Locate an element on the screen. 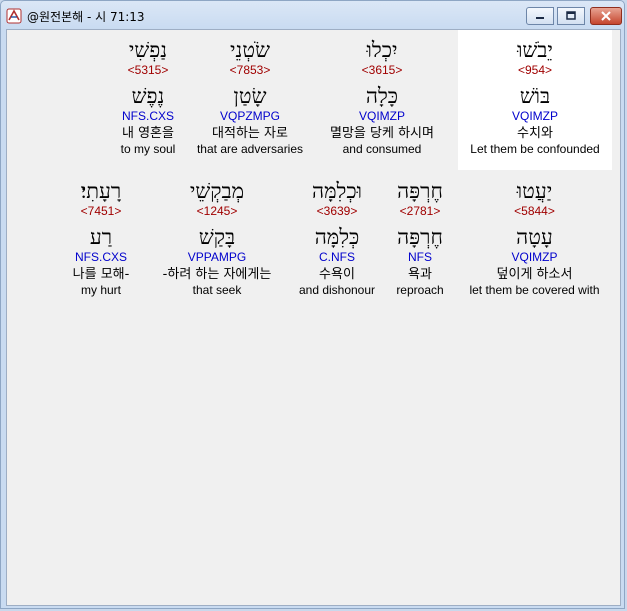 The width and height of the screenshot is (627, 611). korean-gloss: 대적하는 자로 is located at coordinates (250, 133).